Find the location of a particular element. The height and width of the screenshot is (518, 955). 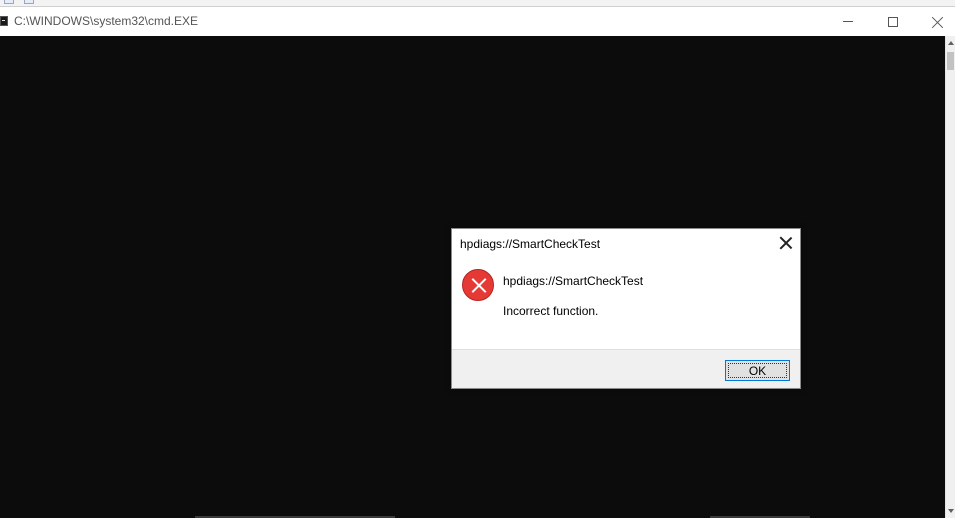

minimize-button is located at coordinates (848, 21).